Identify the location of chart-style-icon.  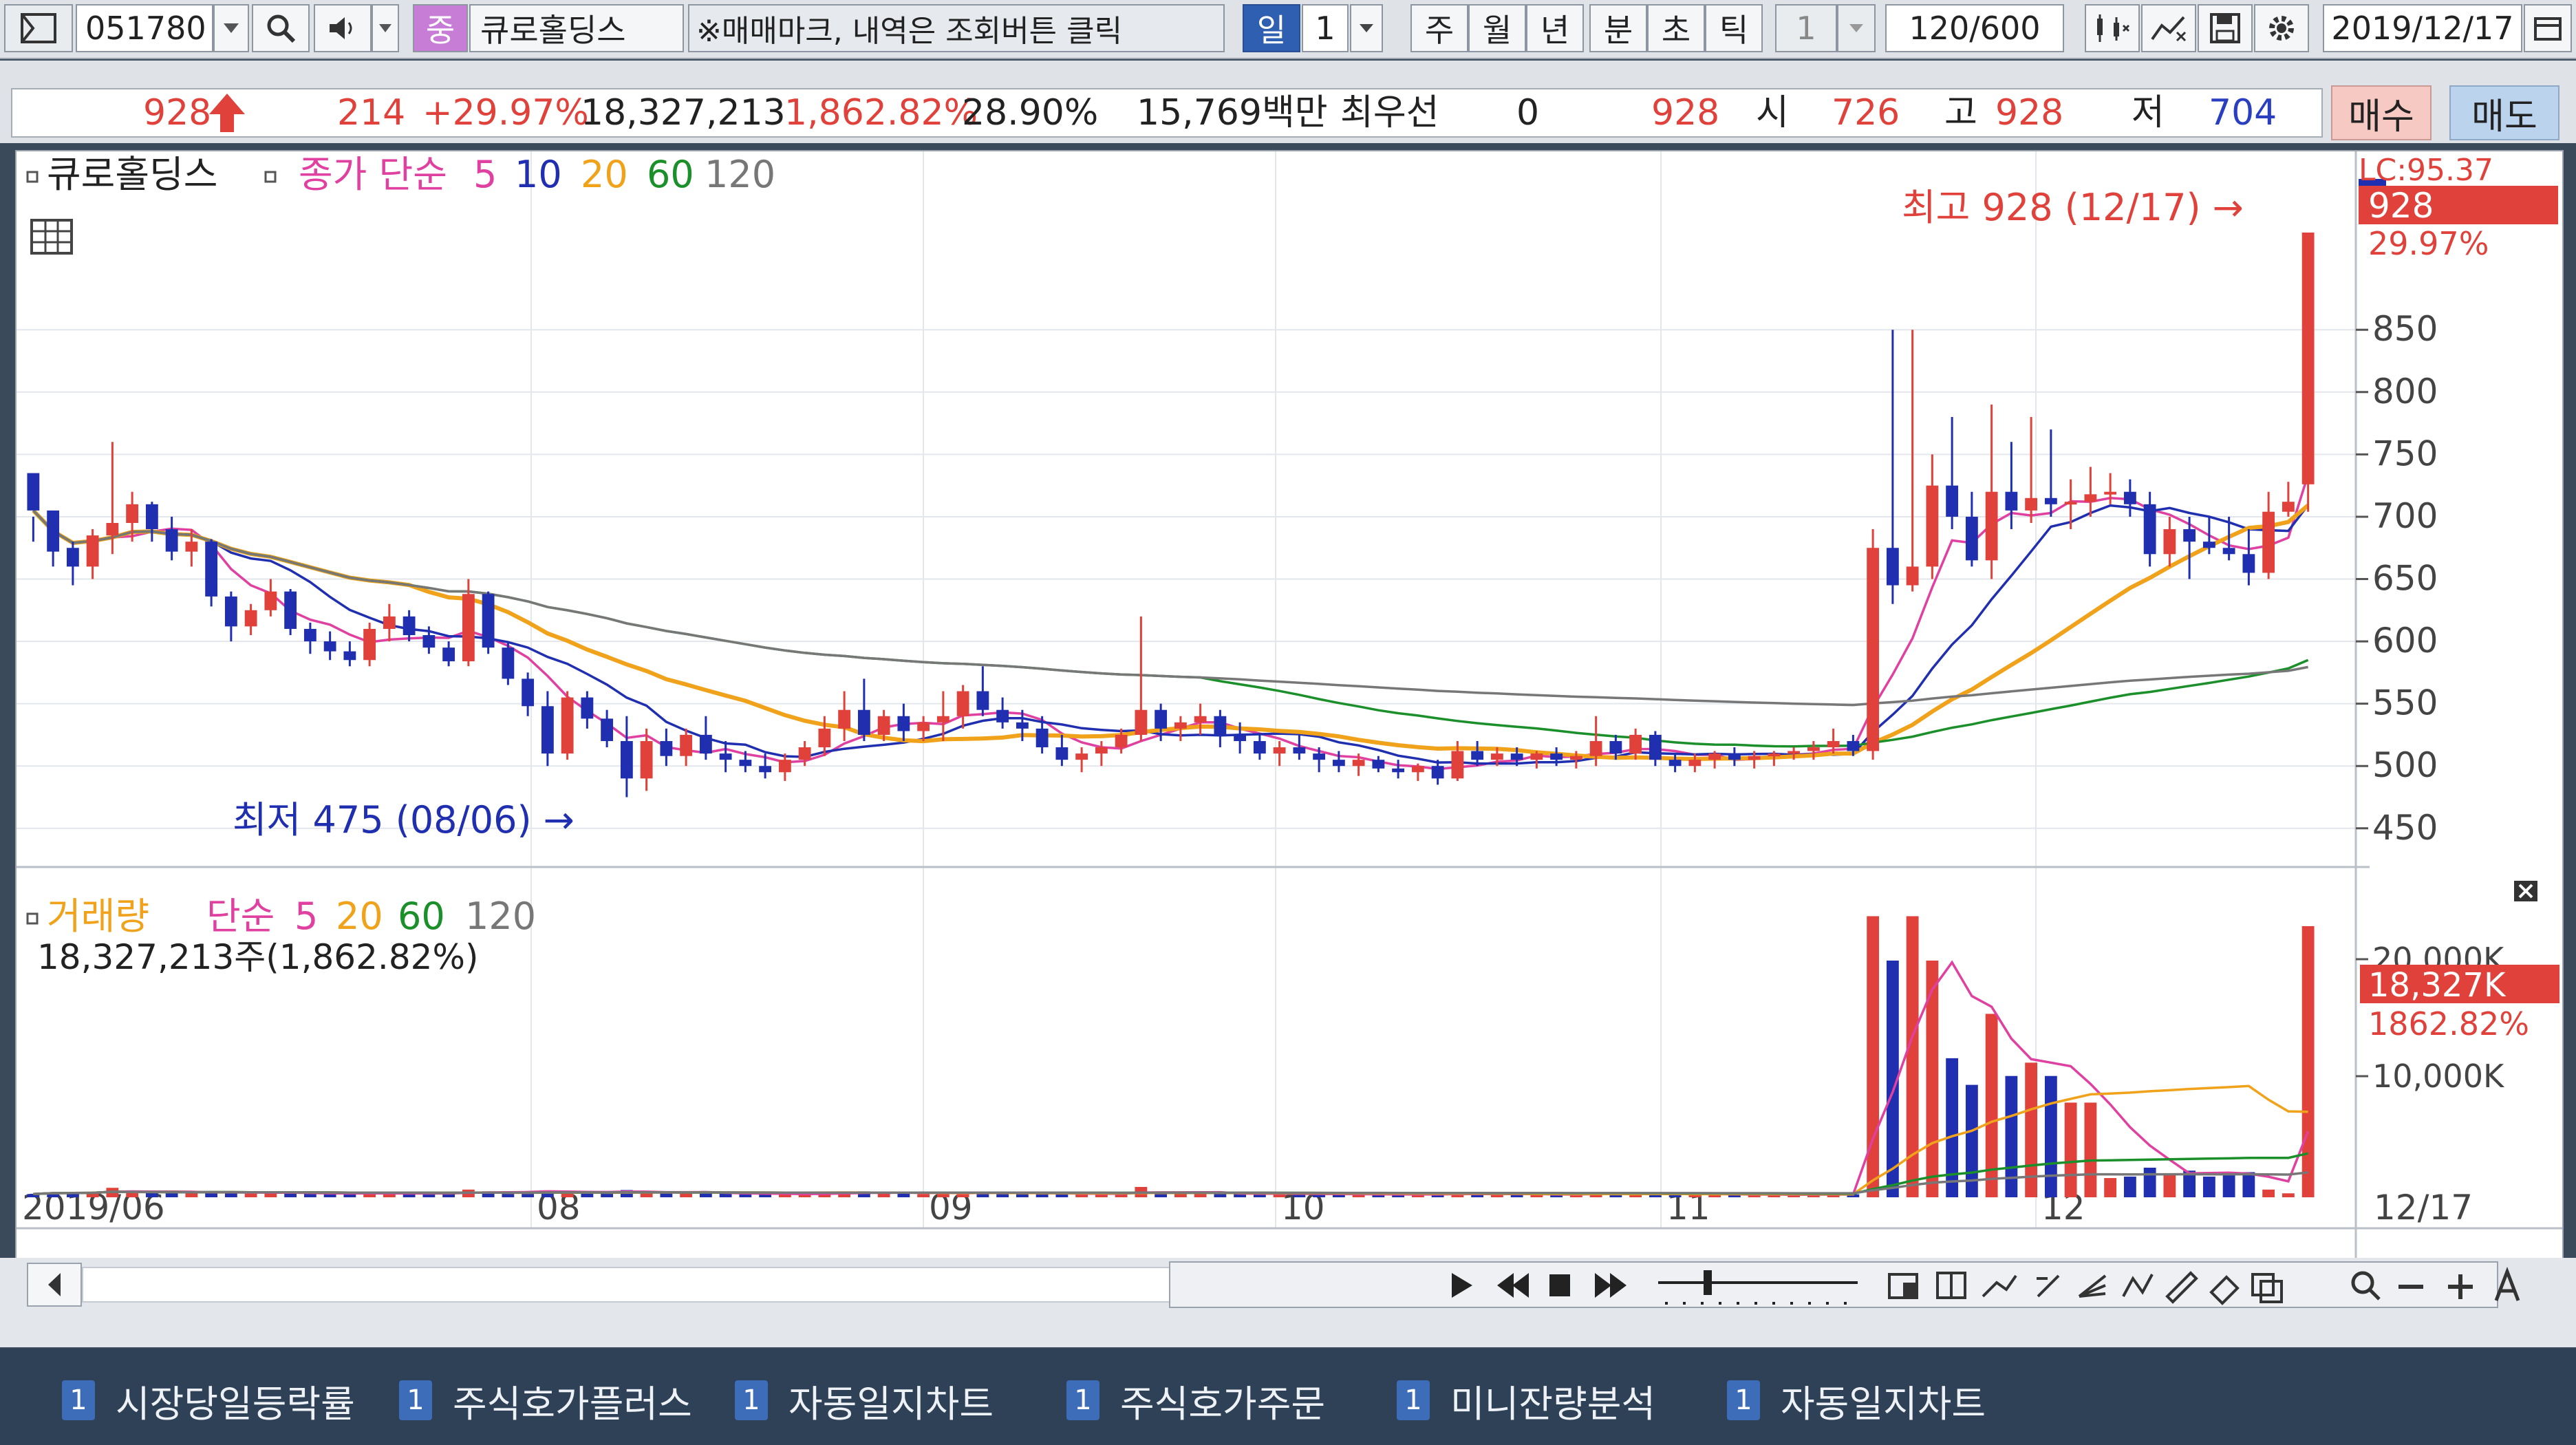
(2112, 28).